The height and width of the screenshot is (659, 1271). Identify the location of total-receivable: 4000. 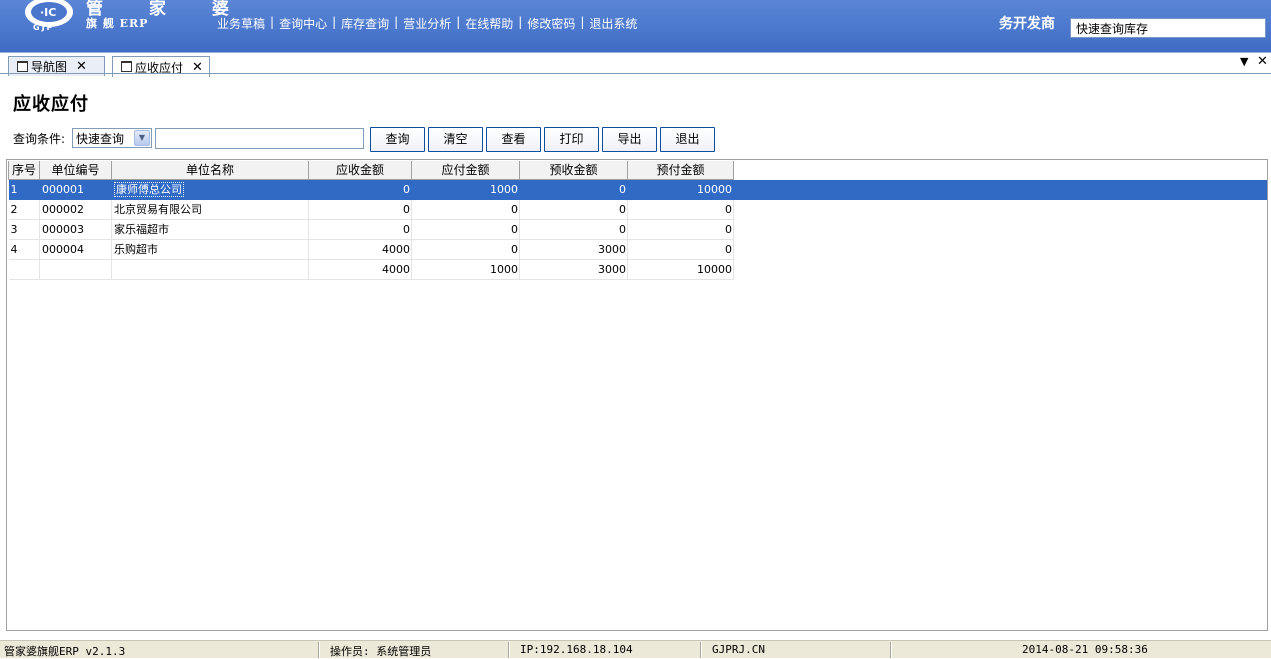
(360, 269).